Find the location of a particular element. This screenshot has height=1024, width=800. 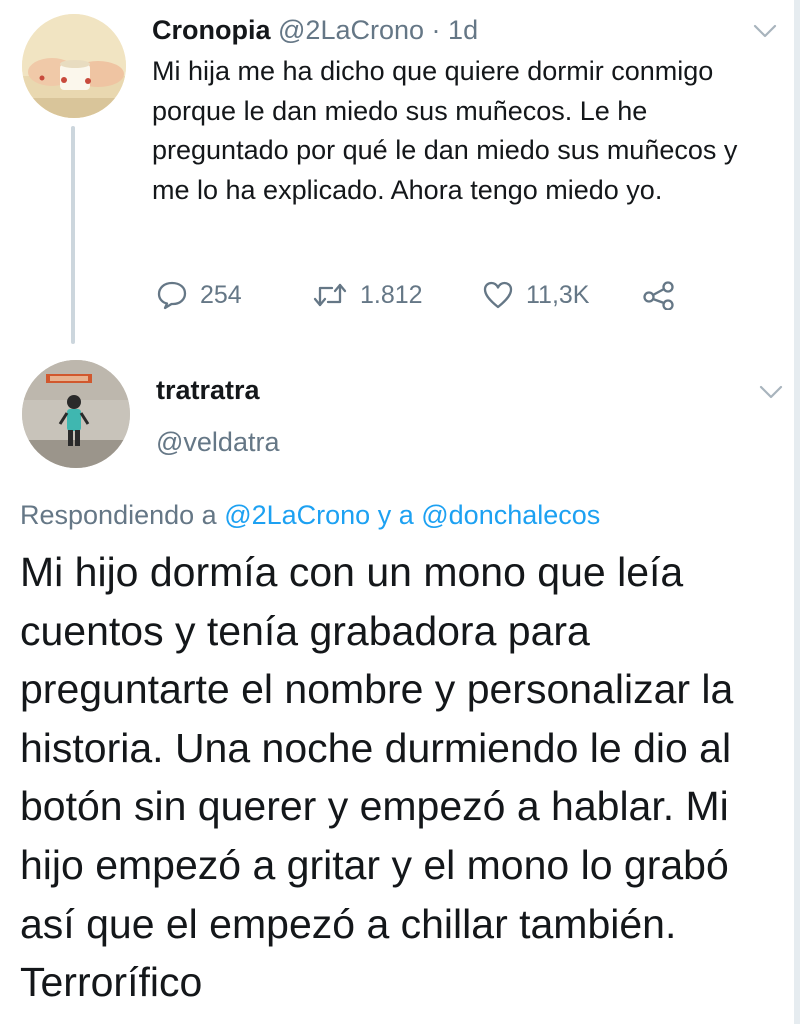

reply-button: 254 is located at coordinates (199, 295).